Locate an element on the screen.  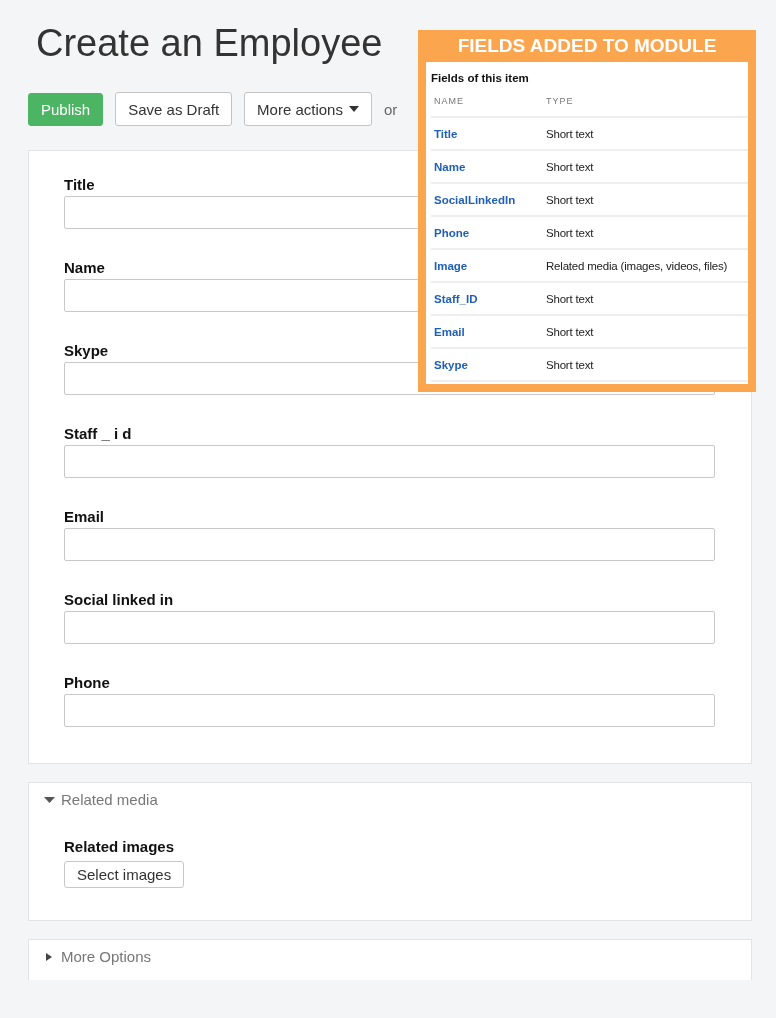
field-label: Social linked in is located at coordinates (119, 599).